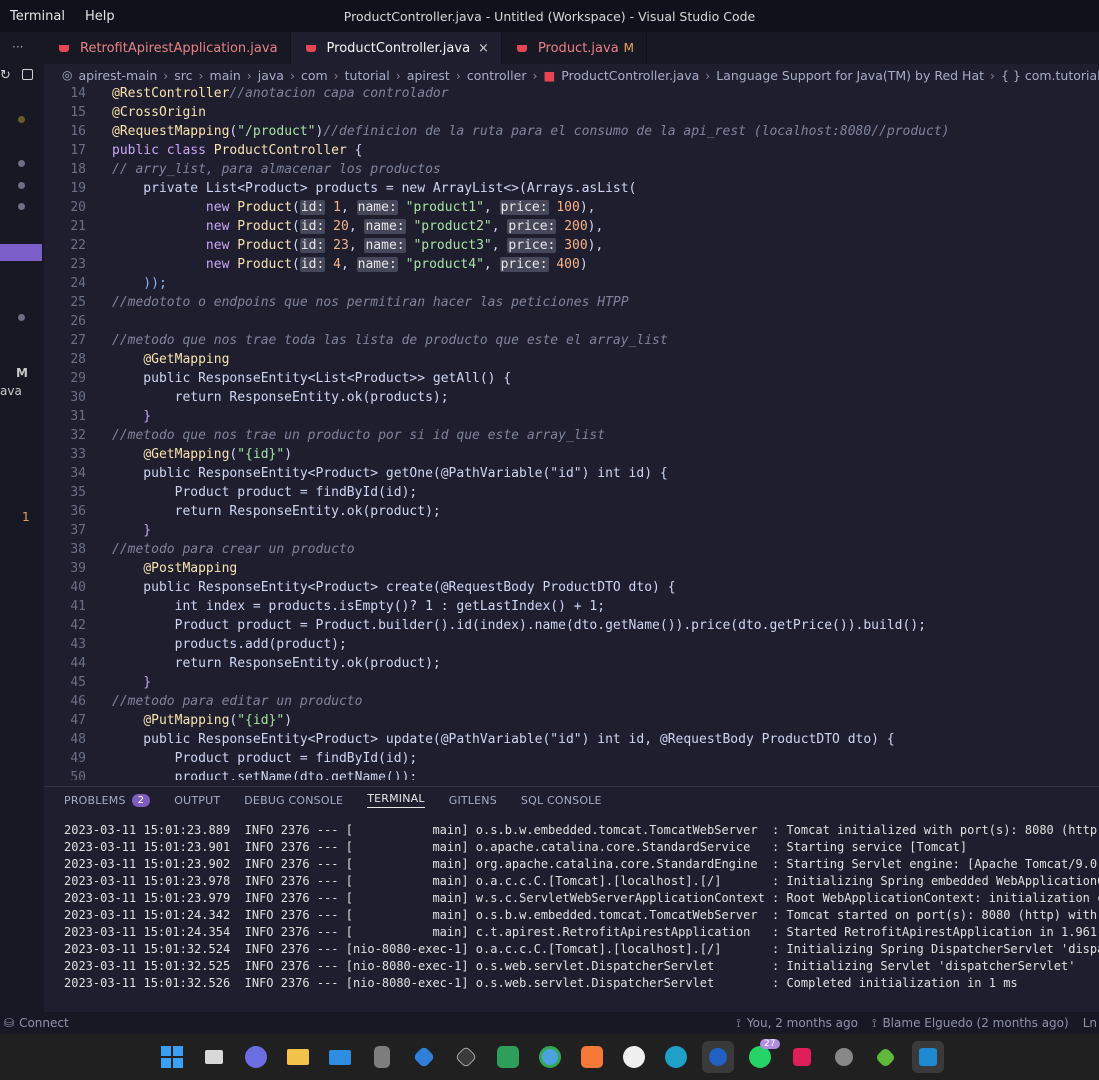 This screenshot has height=1080, width=1099. I want to click on github-icon, so click(634, 1057).